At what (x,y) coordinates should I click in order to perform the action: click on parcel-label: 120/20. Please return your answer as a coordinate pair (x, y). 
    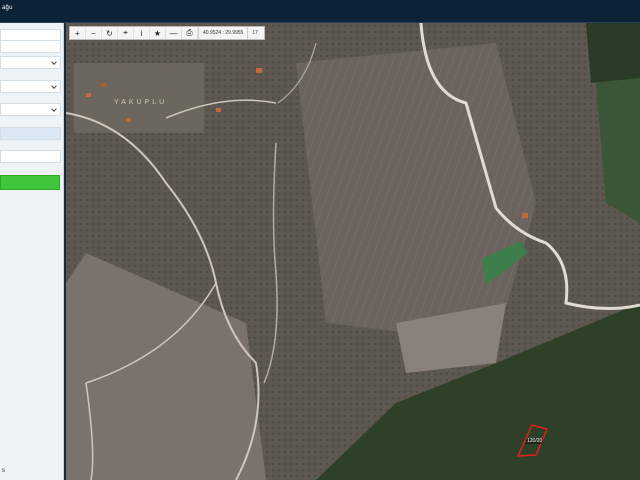
    Looking at the image, I should click on (535, 441).